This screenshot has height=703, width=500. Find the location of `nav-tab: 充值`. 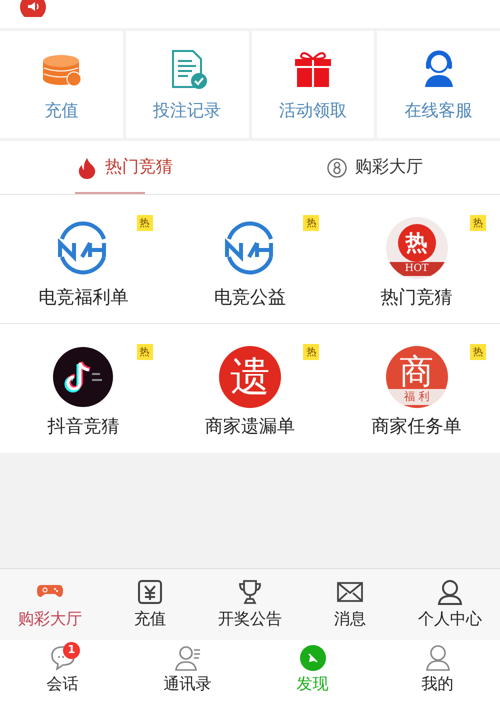

nav-tab: 充值 is located at coordinates (150, 604).